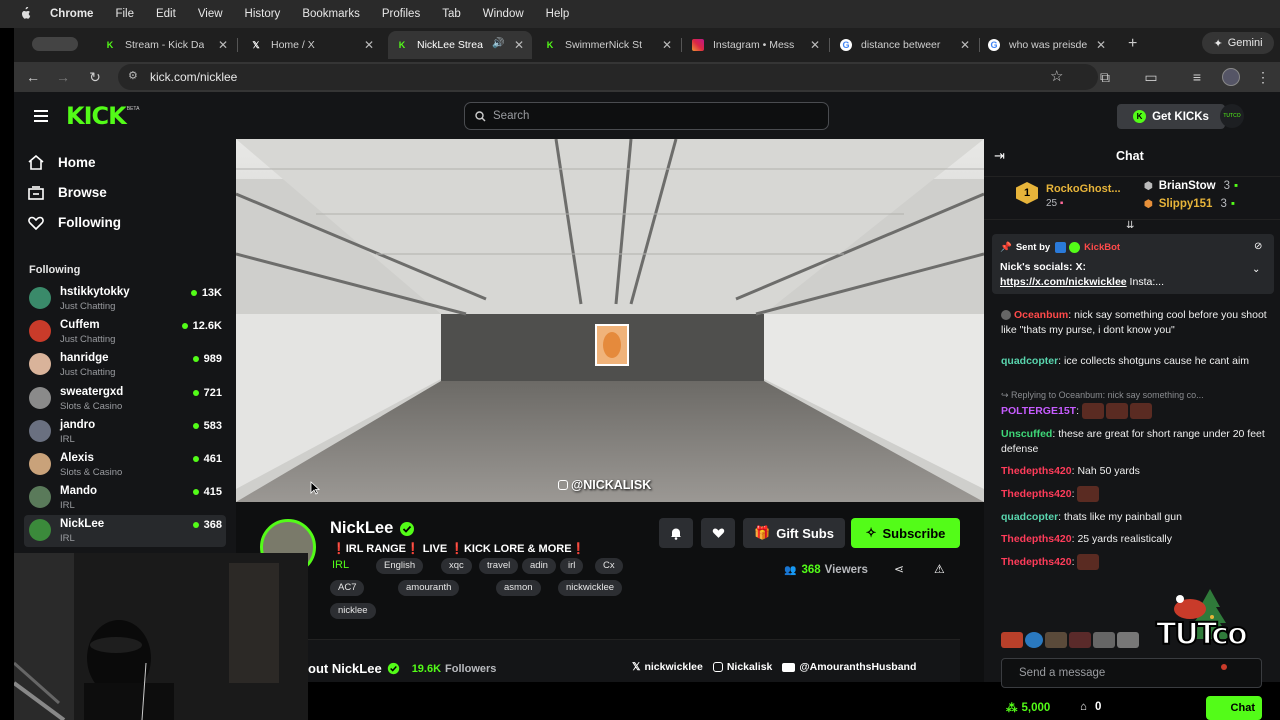 This screenshot has height=720, width=1280. What do you see at coordinates (125, 299) in the screenshot?
I see `sidebar-following-hstikkytokky: hstikkytokky Just Chatting 13K` at bounding box center [125, 299].